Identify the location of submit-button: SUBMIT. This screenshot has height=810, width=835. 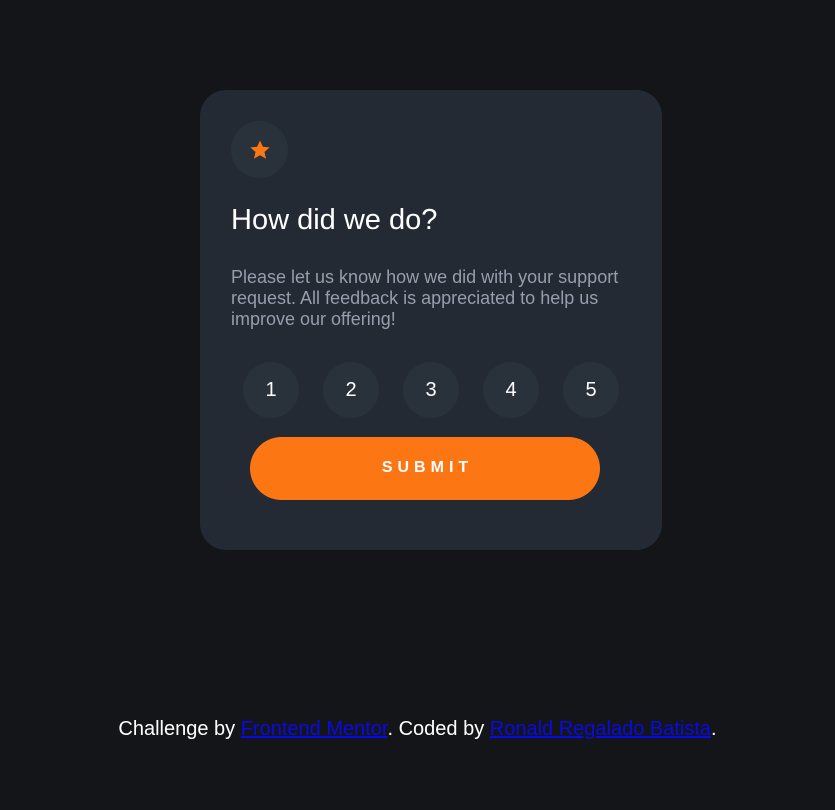
(425, 468).